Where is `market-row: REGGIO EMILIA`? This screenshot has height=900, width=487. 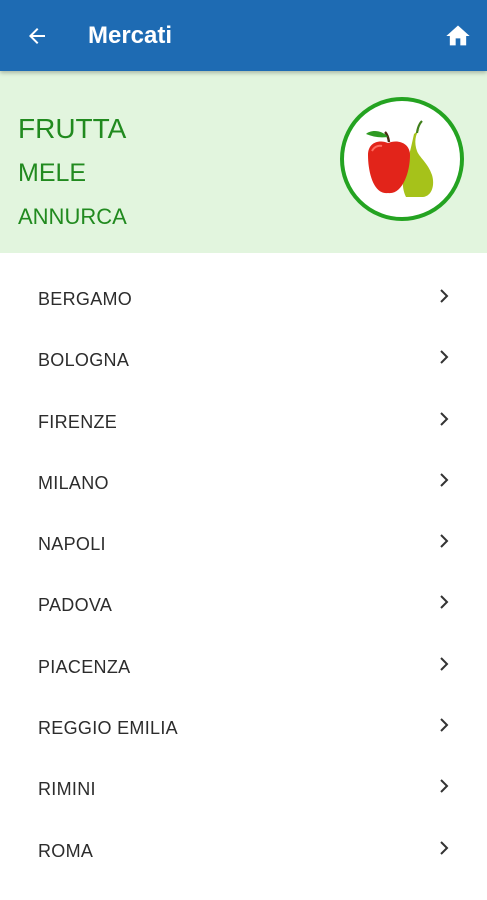 market-row: REGGIO EMILIA is located at coordinates (243, 712).